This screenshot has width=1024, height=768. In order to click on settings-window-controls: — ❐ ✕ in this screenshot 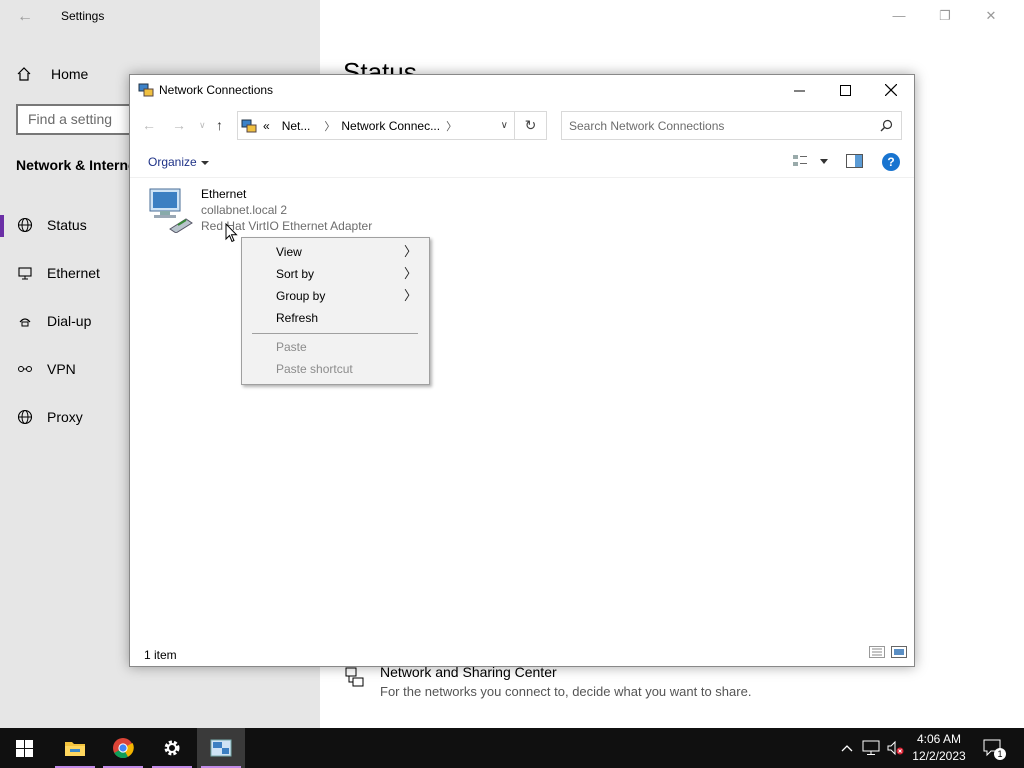, I will do `click(945, 16)`.